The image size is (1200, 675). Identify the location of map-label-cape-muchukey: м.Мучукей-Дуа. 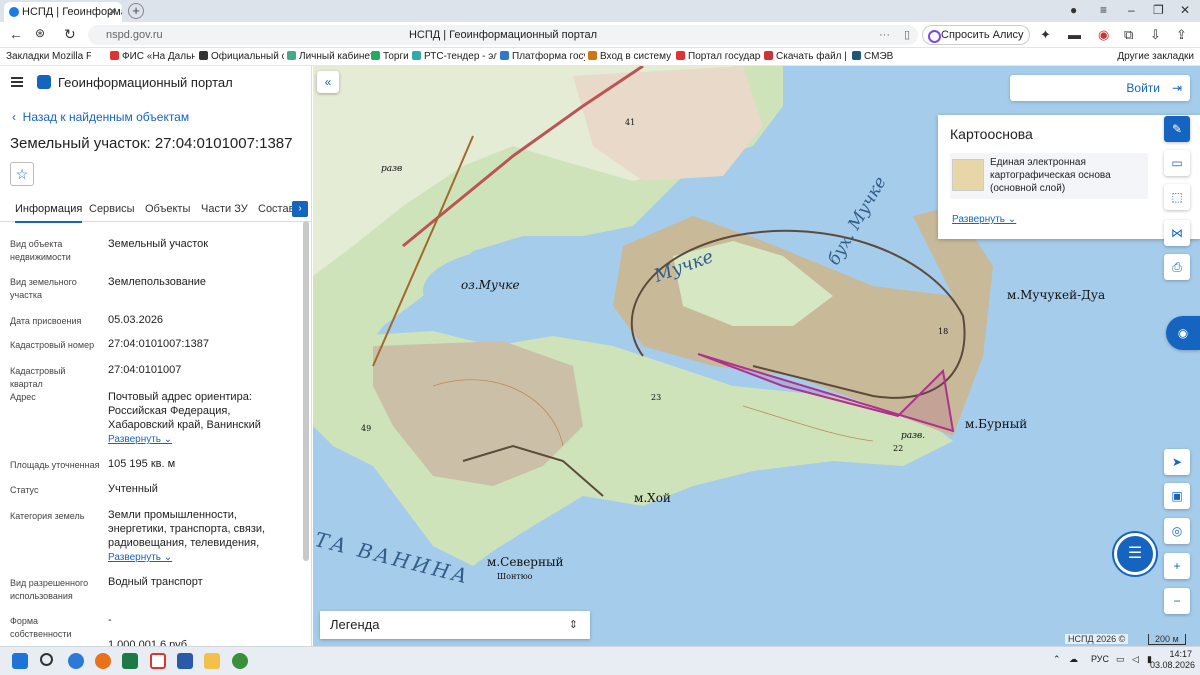
(1056, 295).